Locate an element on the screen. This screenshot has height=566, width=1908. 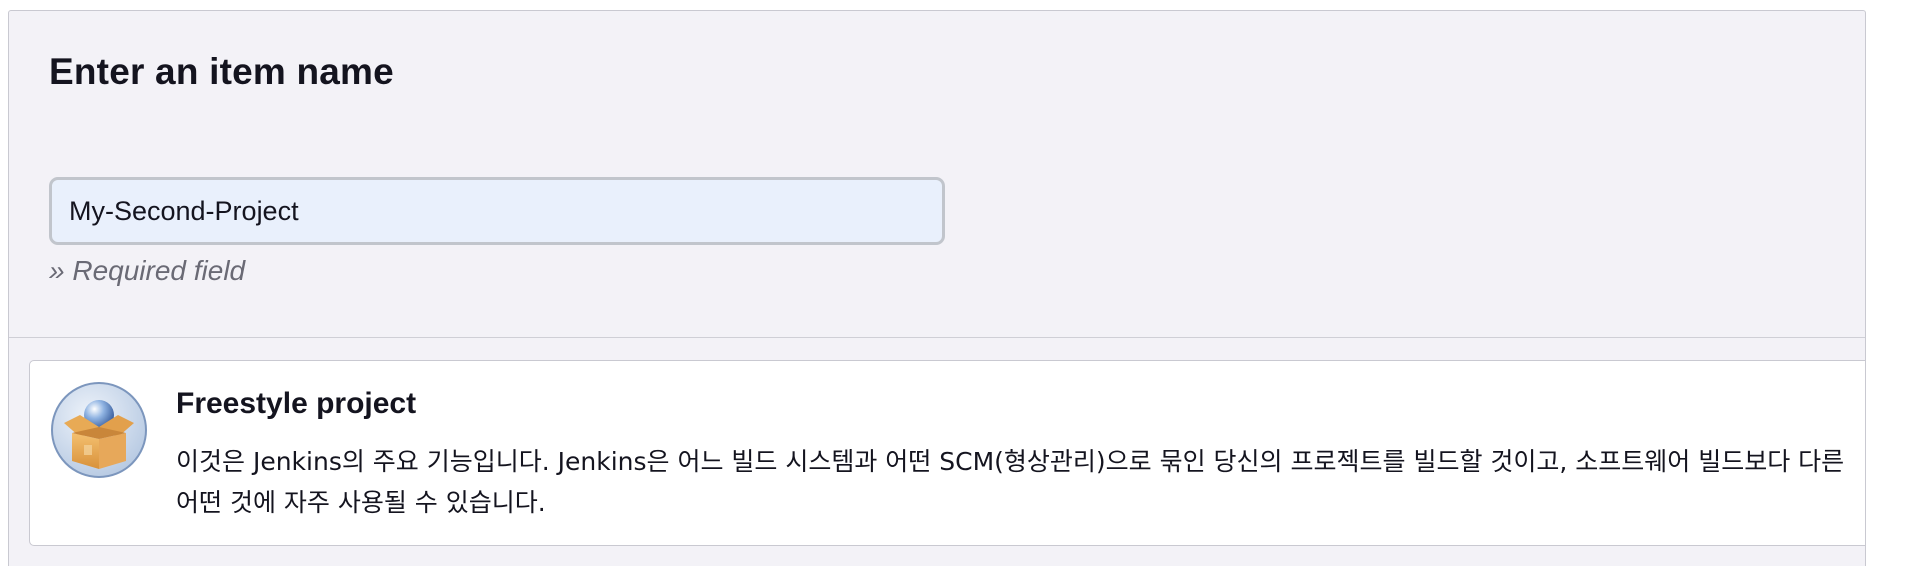
page-title: Enter an item name is located at coordinates (221, 71).